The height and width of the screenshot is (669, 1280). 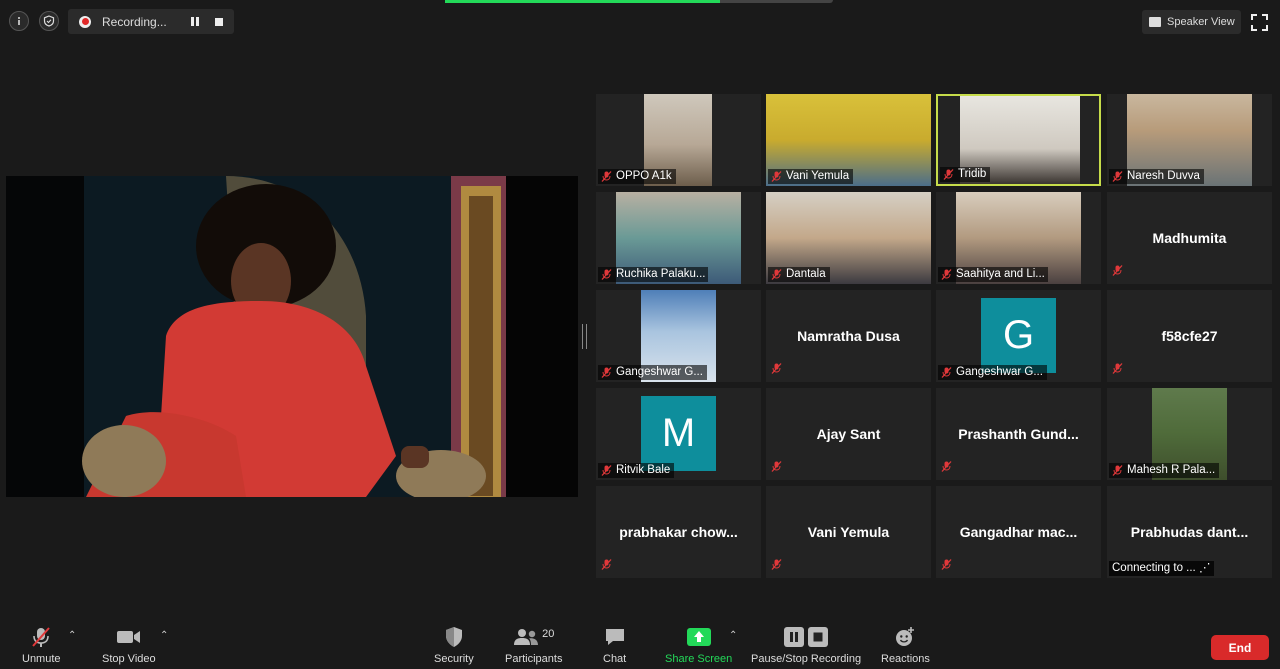 I want to click on participant-name: Tridib, so click(x=972, y=174).